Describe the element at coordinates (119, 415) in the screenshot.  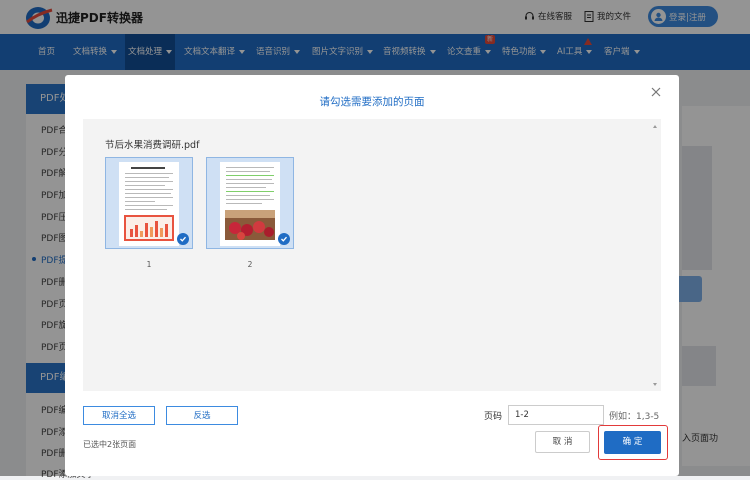
I see `deselect-all-button: 取消全选` at that location.